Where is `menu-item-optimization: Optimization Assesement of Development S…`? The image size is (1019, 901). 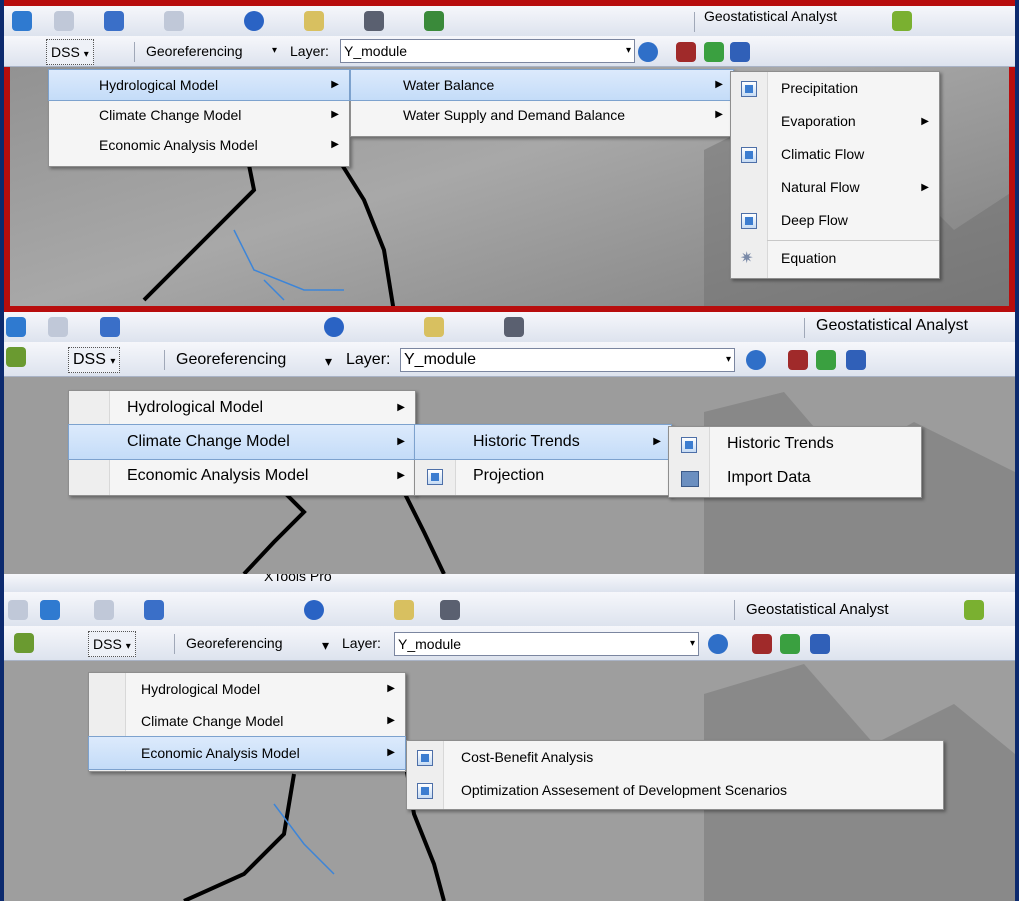 menu-item-optimization: Optimization Assesement of Development S… is located at coordinates (675, 790).